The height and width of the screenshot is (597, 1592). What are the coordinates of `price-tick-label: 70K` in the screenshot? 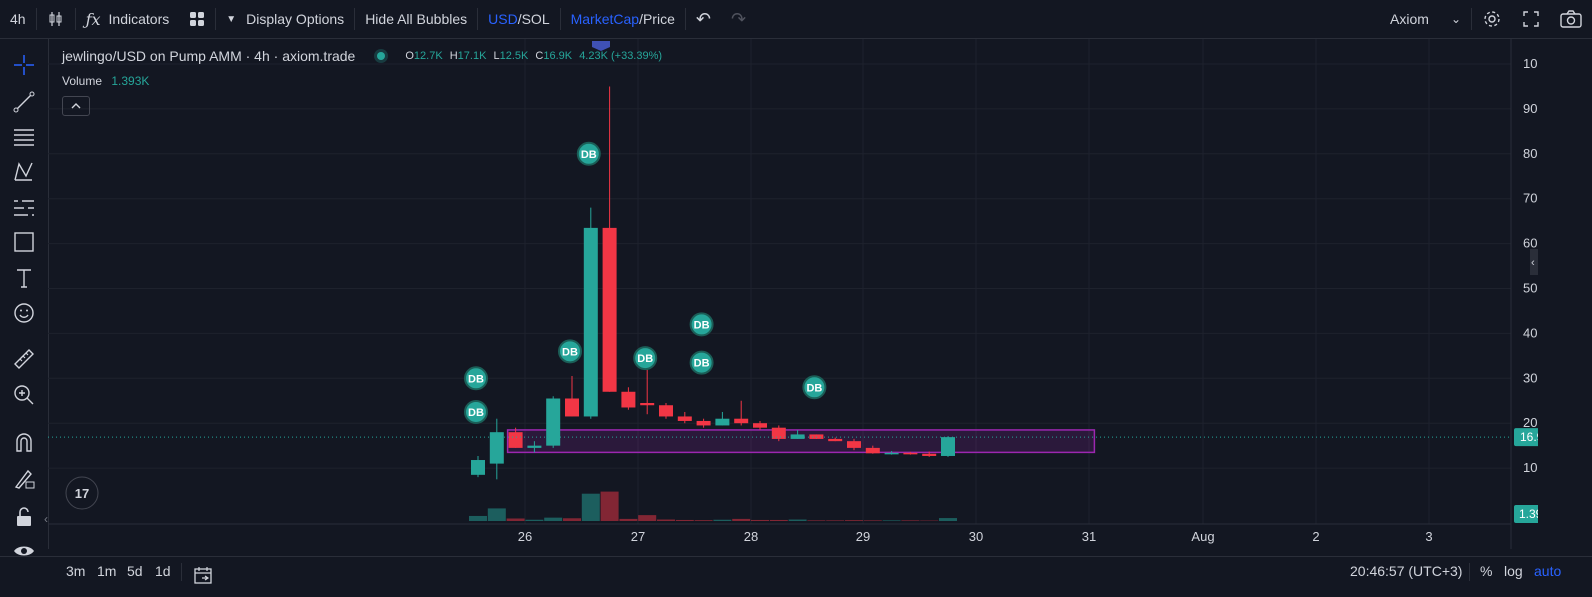 It's located at (1530, 198).